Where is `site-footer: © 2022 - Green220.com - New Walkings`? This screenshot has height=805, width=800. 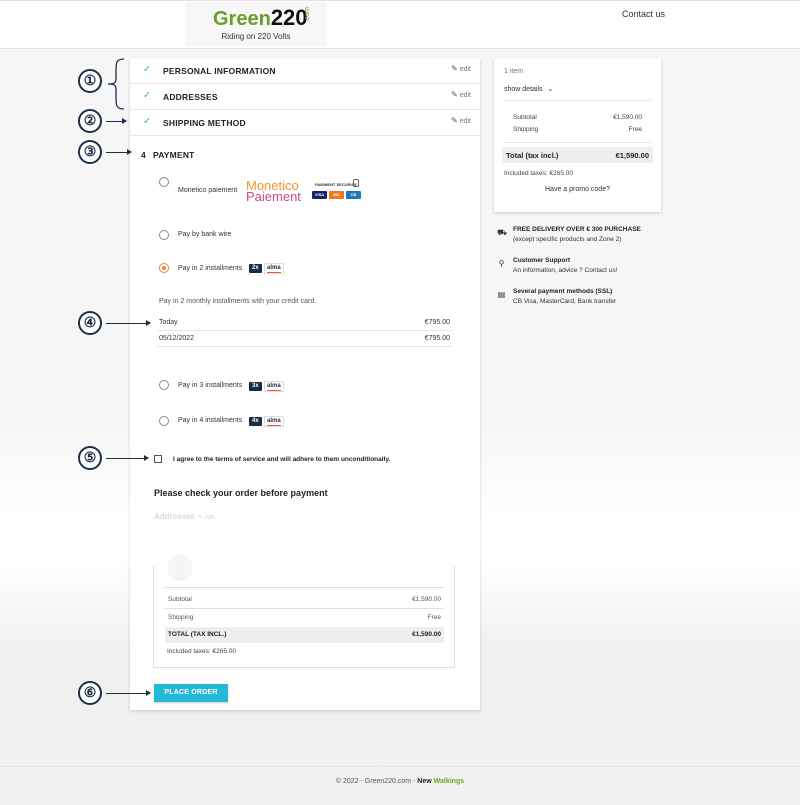
site-footer: © 2022 - Green220.com - New Walkings is located at coordinates (400, 781).